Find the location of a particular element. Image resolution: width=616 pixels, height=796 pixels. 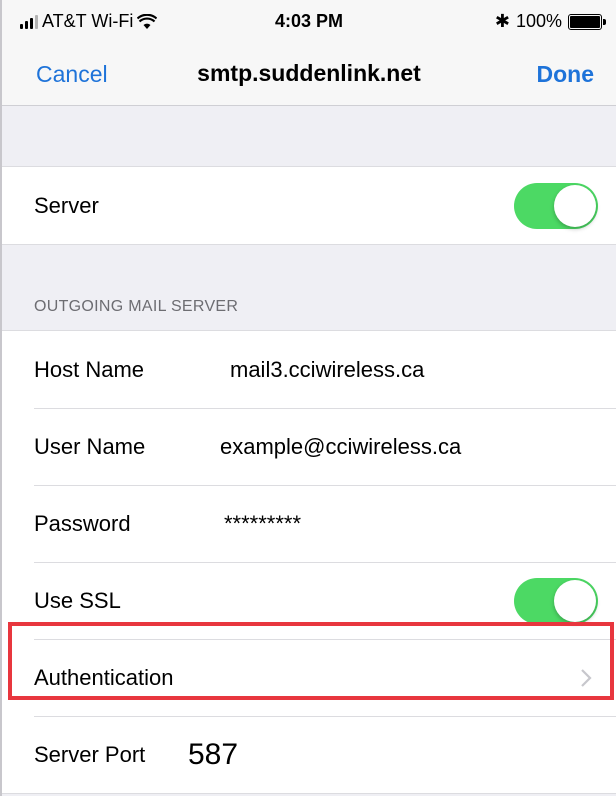

host-name-label: Host Name is located at coordinates (89, 369).